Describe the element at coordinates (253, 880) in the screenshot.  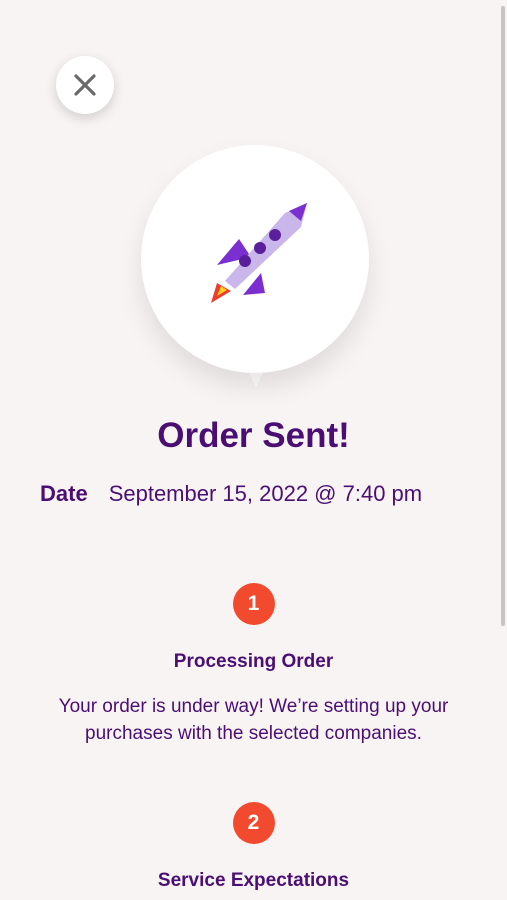
I see `step-title: Service Expectations` at that location.